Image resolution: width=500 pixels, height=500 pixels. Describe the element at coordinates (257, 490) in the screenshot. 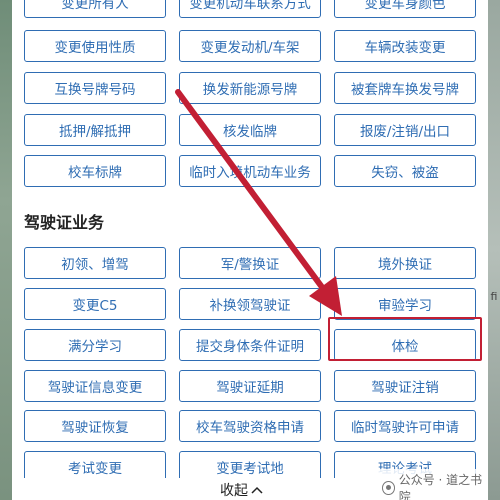

I see `chevron-up-icon` at that location.